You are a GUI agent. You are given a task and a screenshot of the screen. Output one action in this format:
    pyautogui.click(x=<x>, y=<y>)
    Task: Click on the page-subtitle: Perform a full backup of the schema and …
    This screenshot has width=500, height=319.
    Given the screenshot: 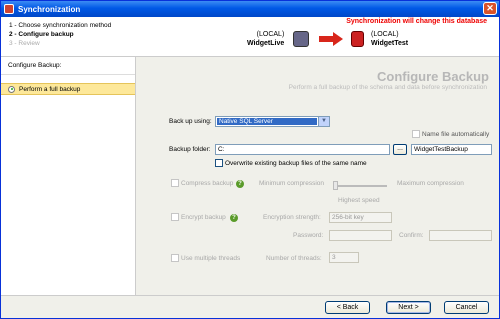 What is the action you would take?
    pyautogui.click(x=387, y=87)
    